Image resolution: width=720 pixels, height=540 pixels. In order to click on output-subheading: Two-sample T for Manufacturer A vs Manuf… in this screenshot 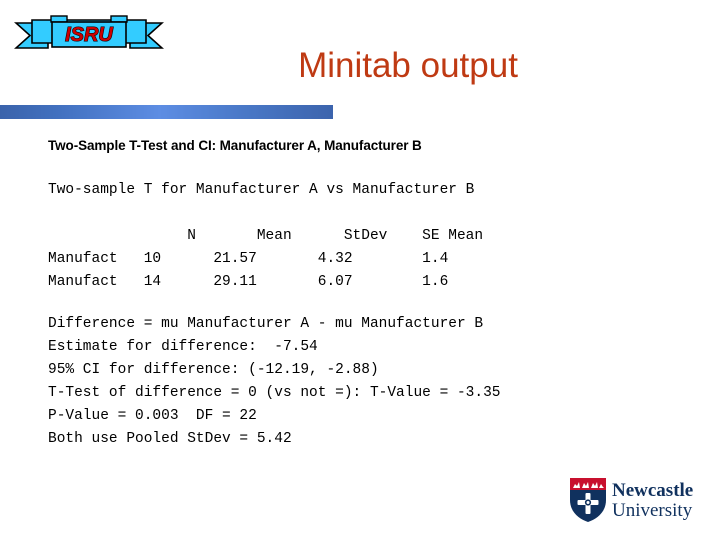, I will do `click(261, 190)`.